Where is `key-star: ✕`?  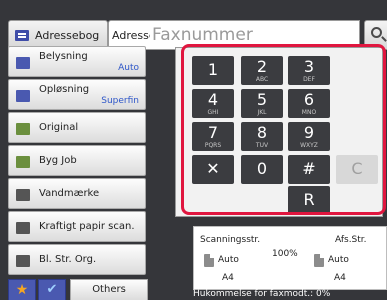 key-star: ✕ is located at coordinates (213, 169).